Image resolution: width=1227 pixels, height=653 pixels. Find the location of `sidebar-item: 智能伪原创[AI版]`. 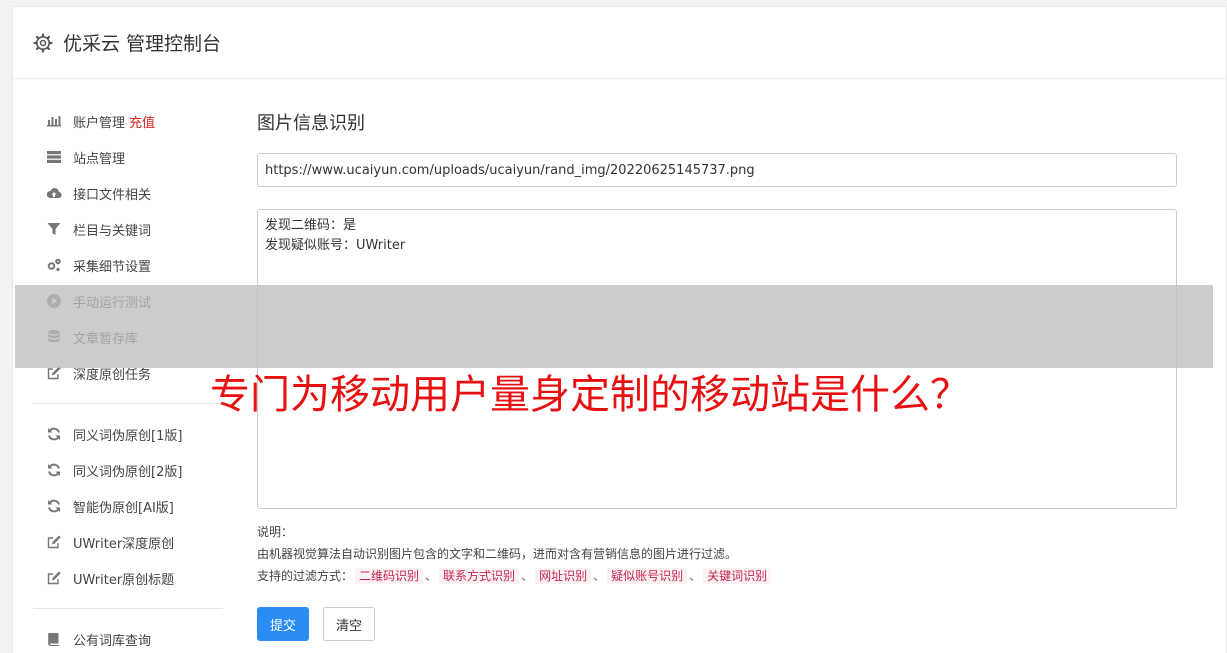

sidebar-item: 智能伪原创[AI版] is located at coordinates (128, 506).